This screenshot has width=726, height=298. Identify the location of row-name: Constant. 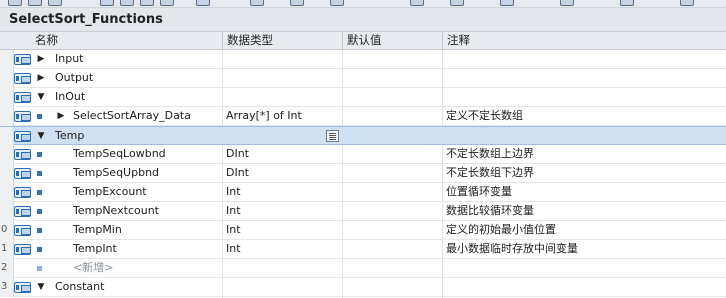
(79, 287).